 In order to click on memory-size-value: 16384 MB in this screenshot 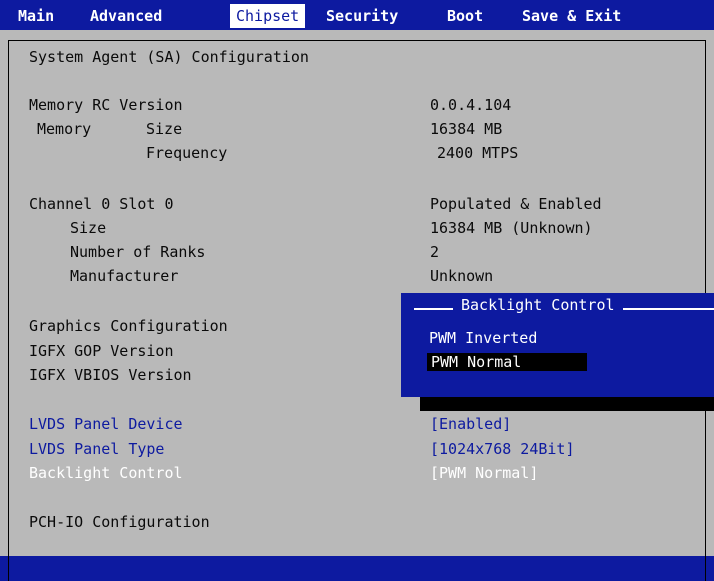, I will do `click(466, 129)`.